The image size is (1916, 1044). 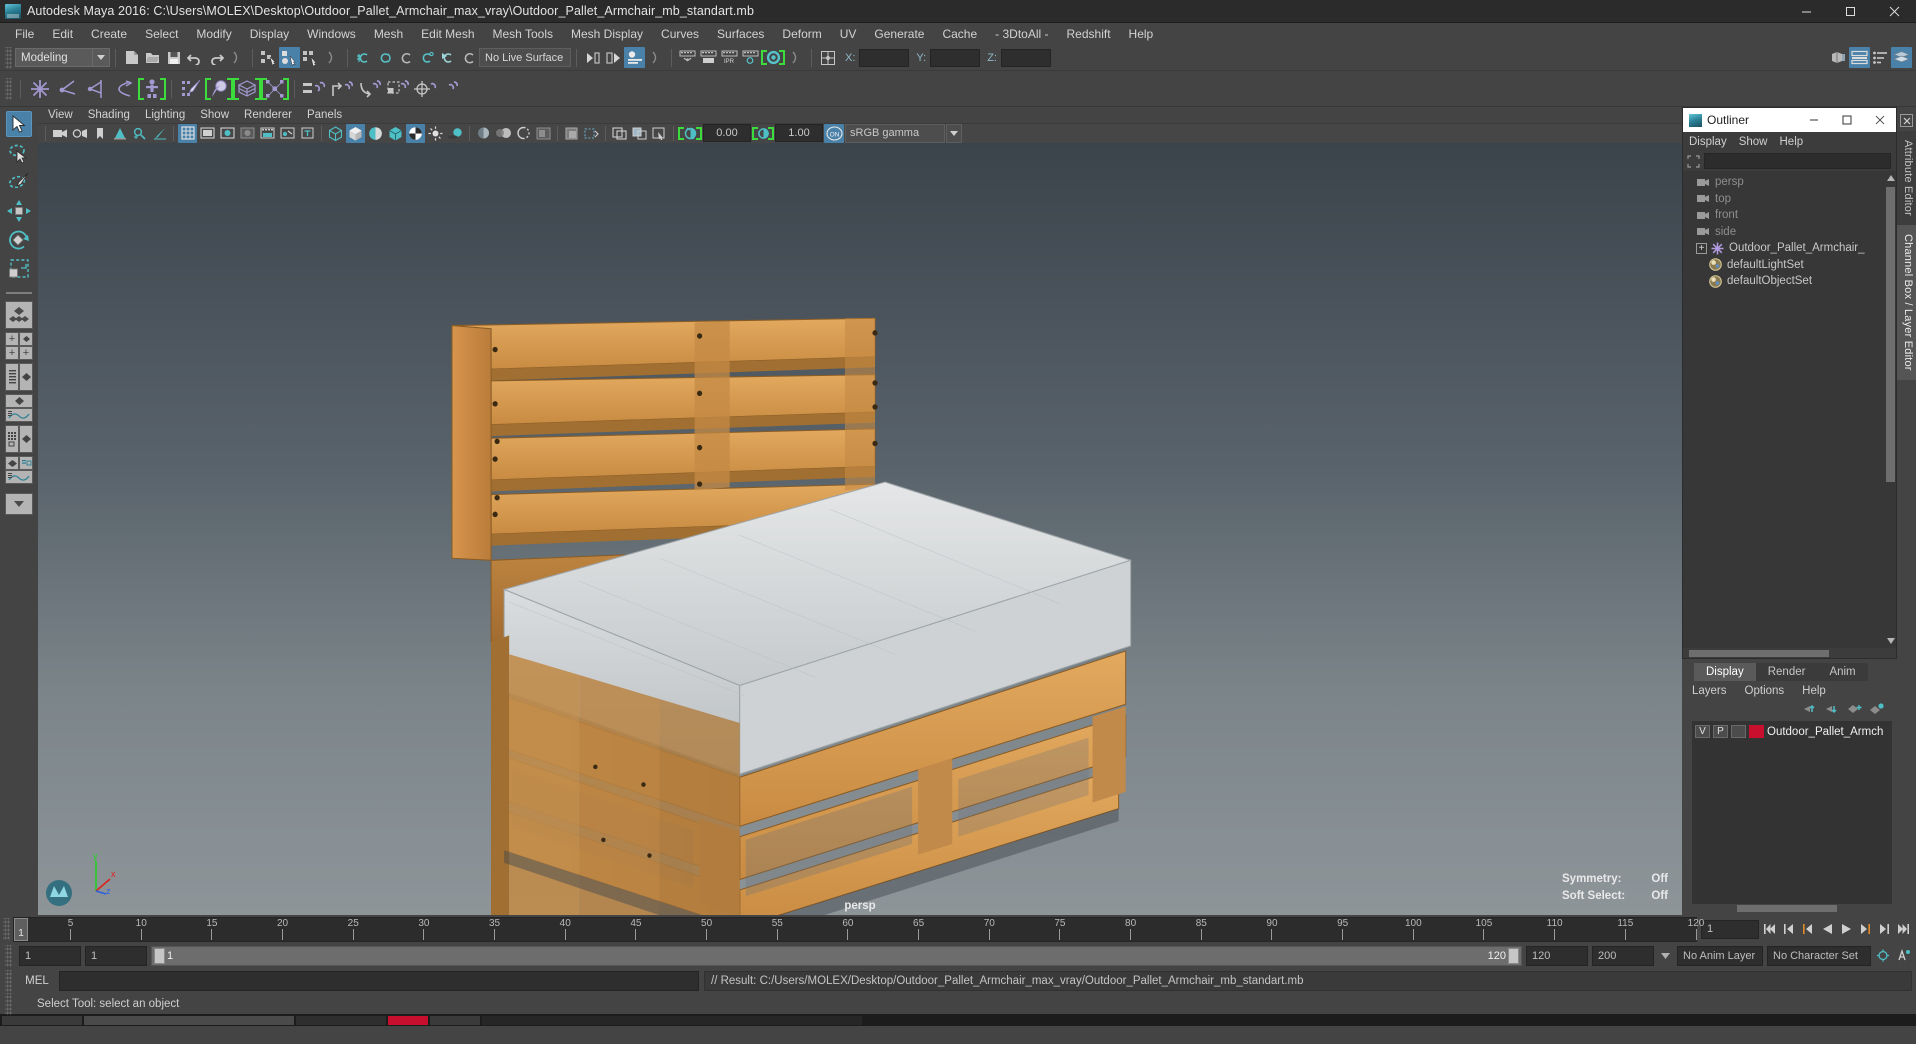 What do you see at coordinates (1557, 955) in the screenshot?
I see `range-end-field: 120` at bounding box center [1557, 955].